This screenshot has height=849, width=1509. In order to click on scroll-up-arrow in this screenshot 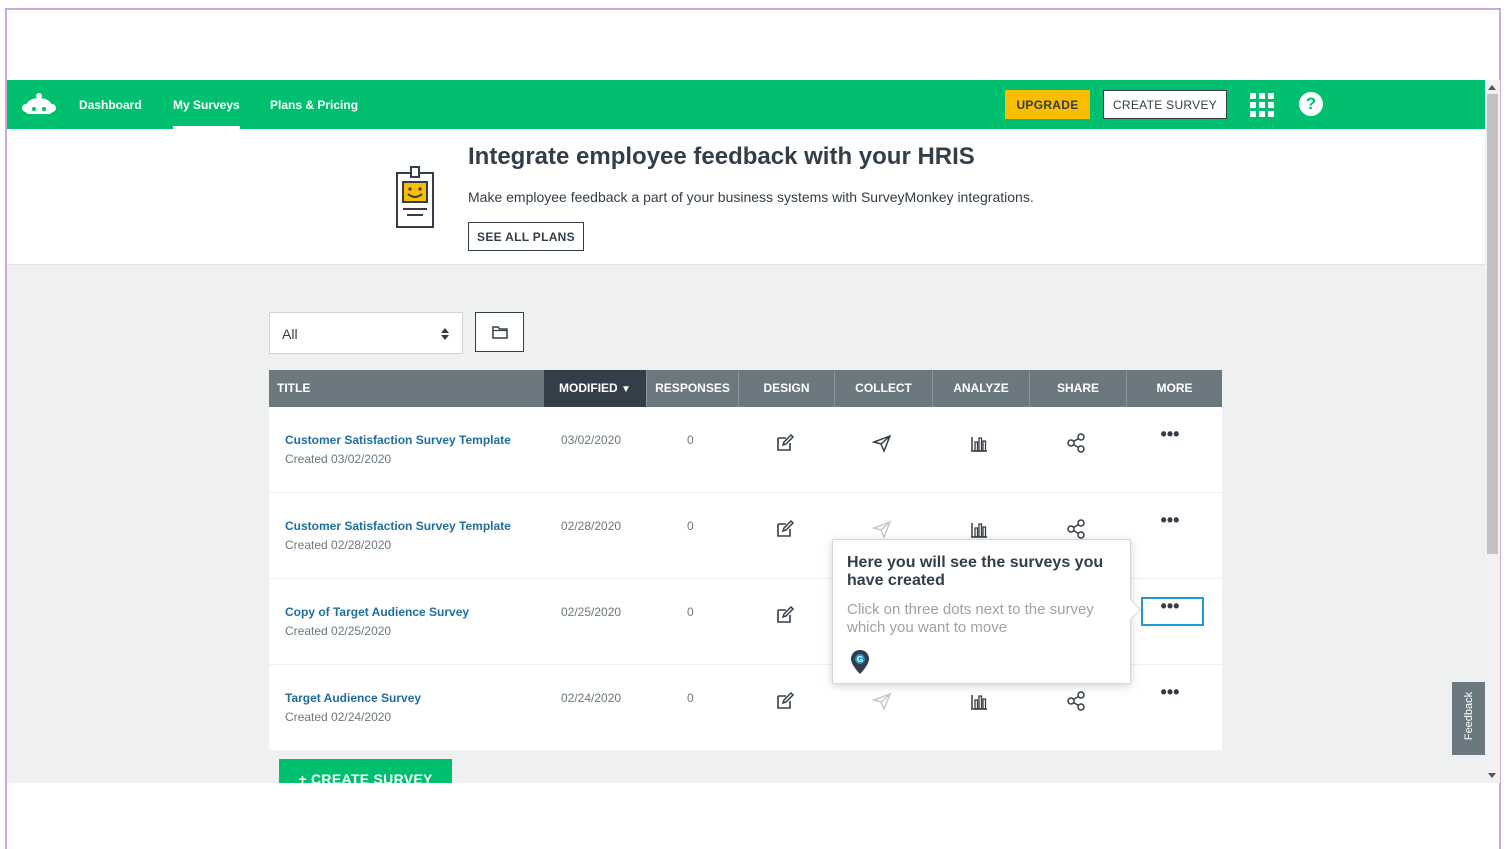, I will do `click(1492, 87)`.